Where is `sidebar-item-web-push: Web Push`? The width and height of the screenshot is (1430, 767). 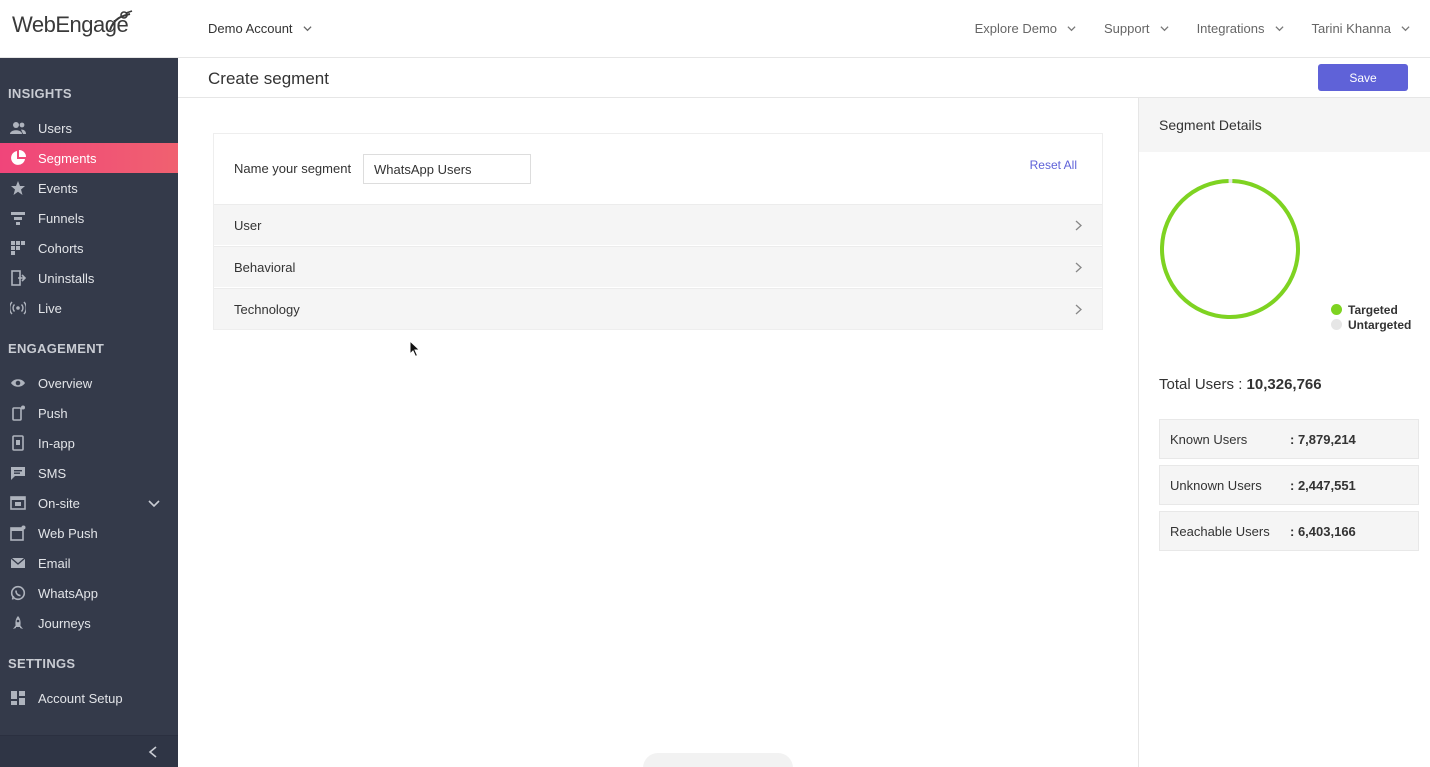
sidebar-item-web-push: Web Push is located at coordinates (89, 533).